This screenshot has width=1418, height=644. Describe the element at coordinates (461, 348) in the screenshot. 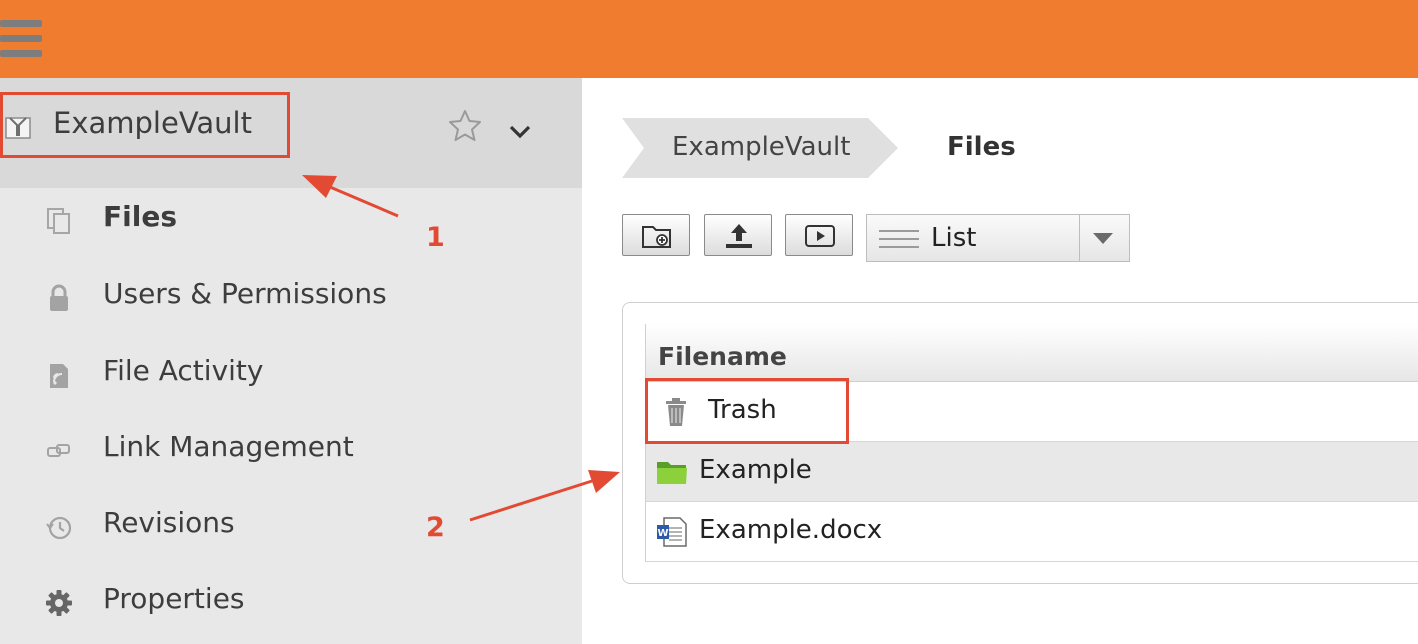

I see `annotation-arrows` at that location.